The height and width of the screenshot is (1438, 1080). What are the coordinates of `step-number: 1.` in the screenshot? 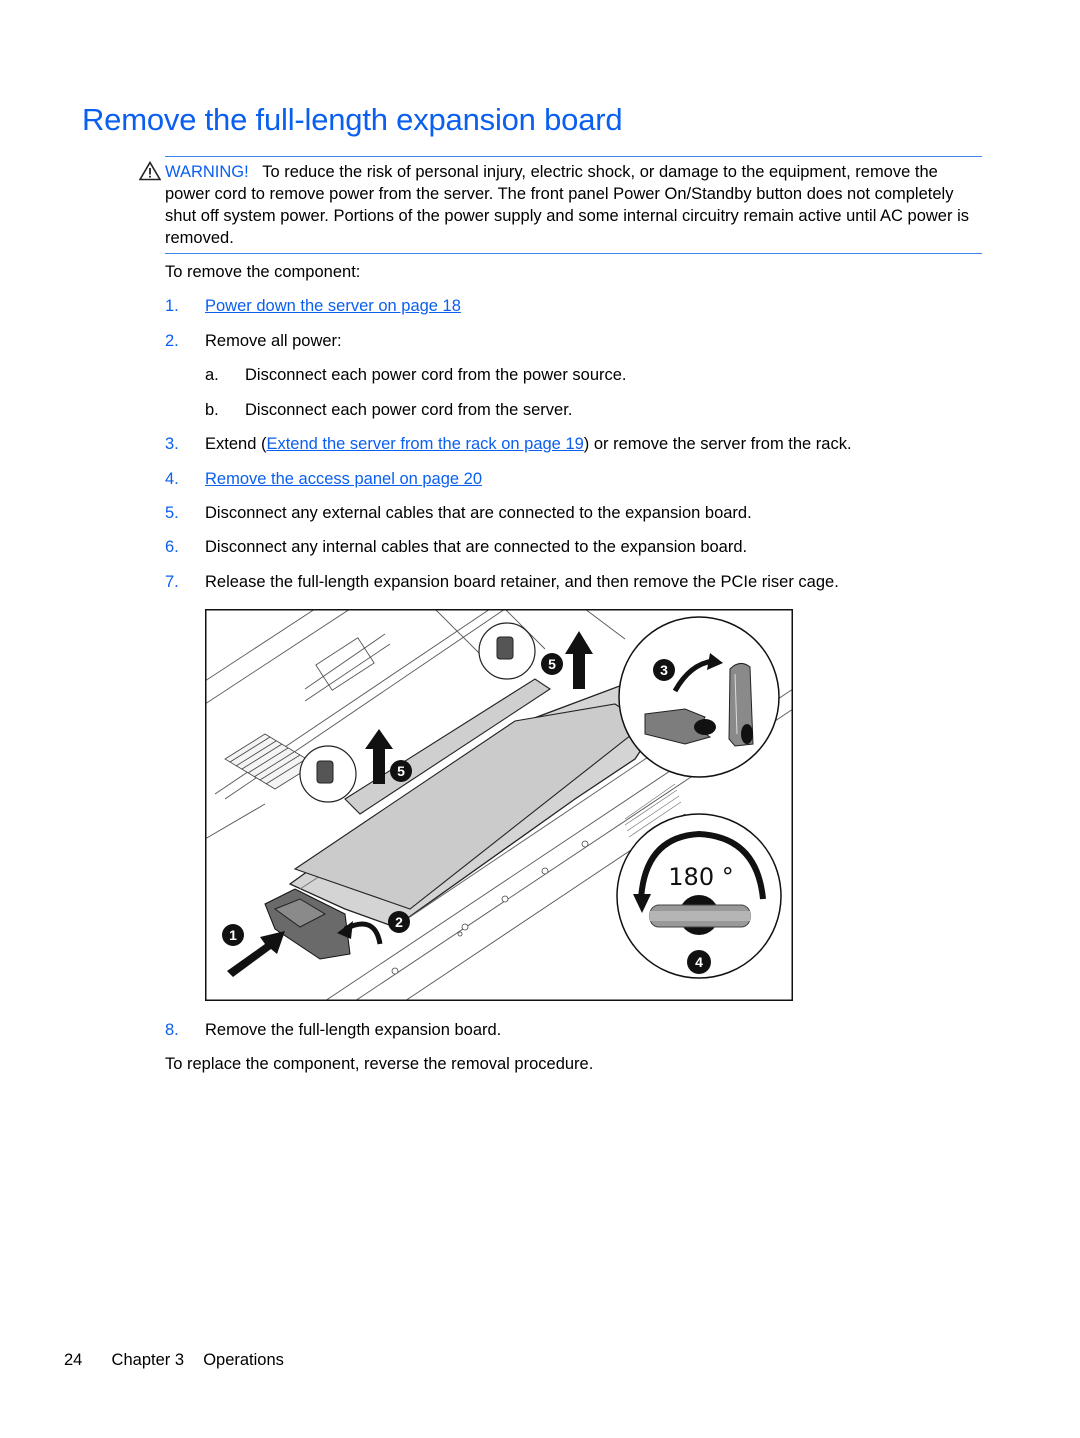 It's located at (172, 306).